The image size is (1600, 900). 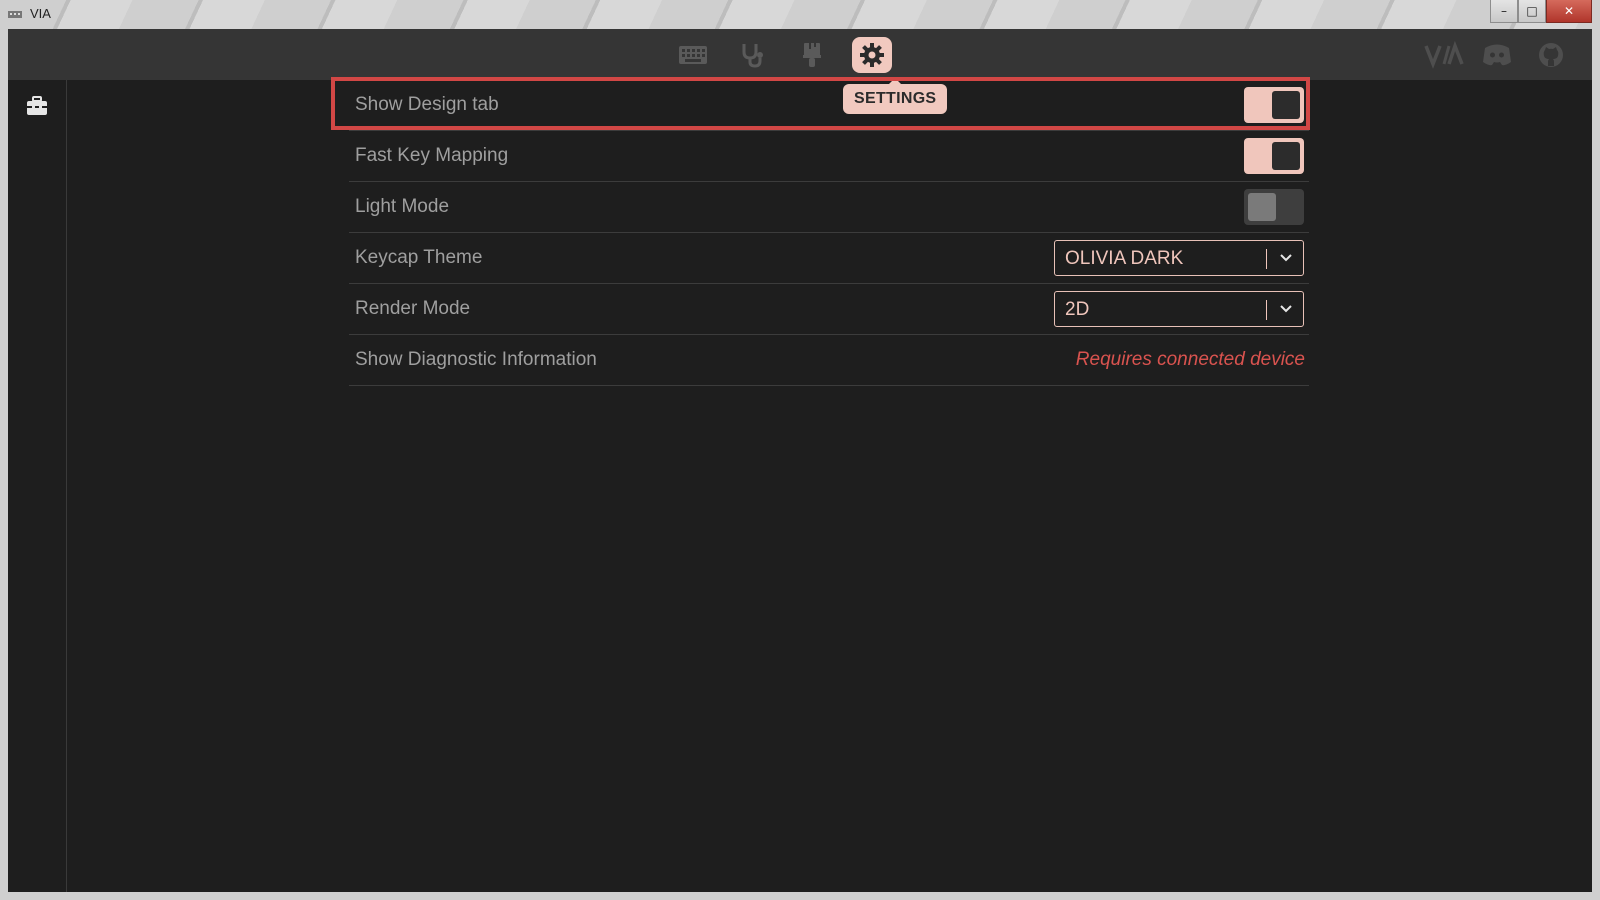 What do you see at coordinates (432, 155) in the screenshot?
I see `setting-label: Fast Key Mapping` at bounding box center [432, 155].